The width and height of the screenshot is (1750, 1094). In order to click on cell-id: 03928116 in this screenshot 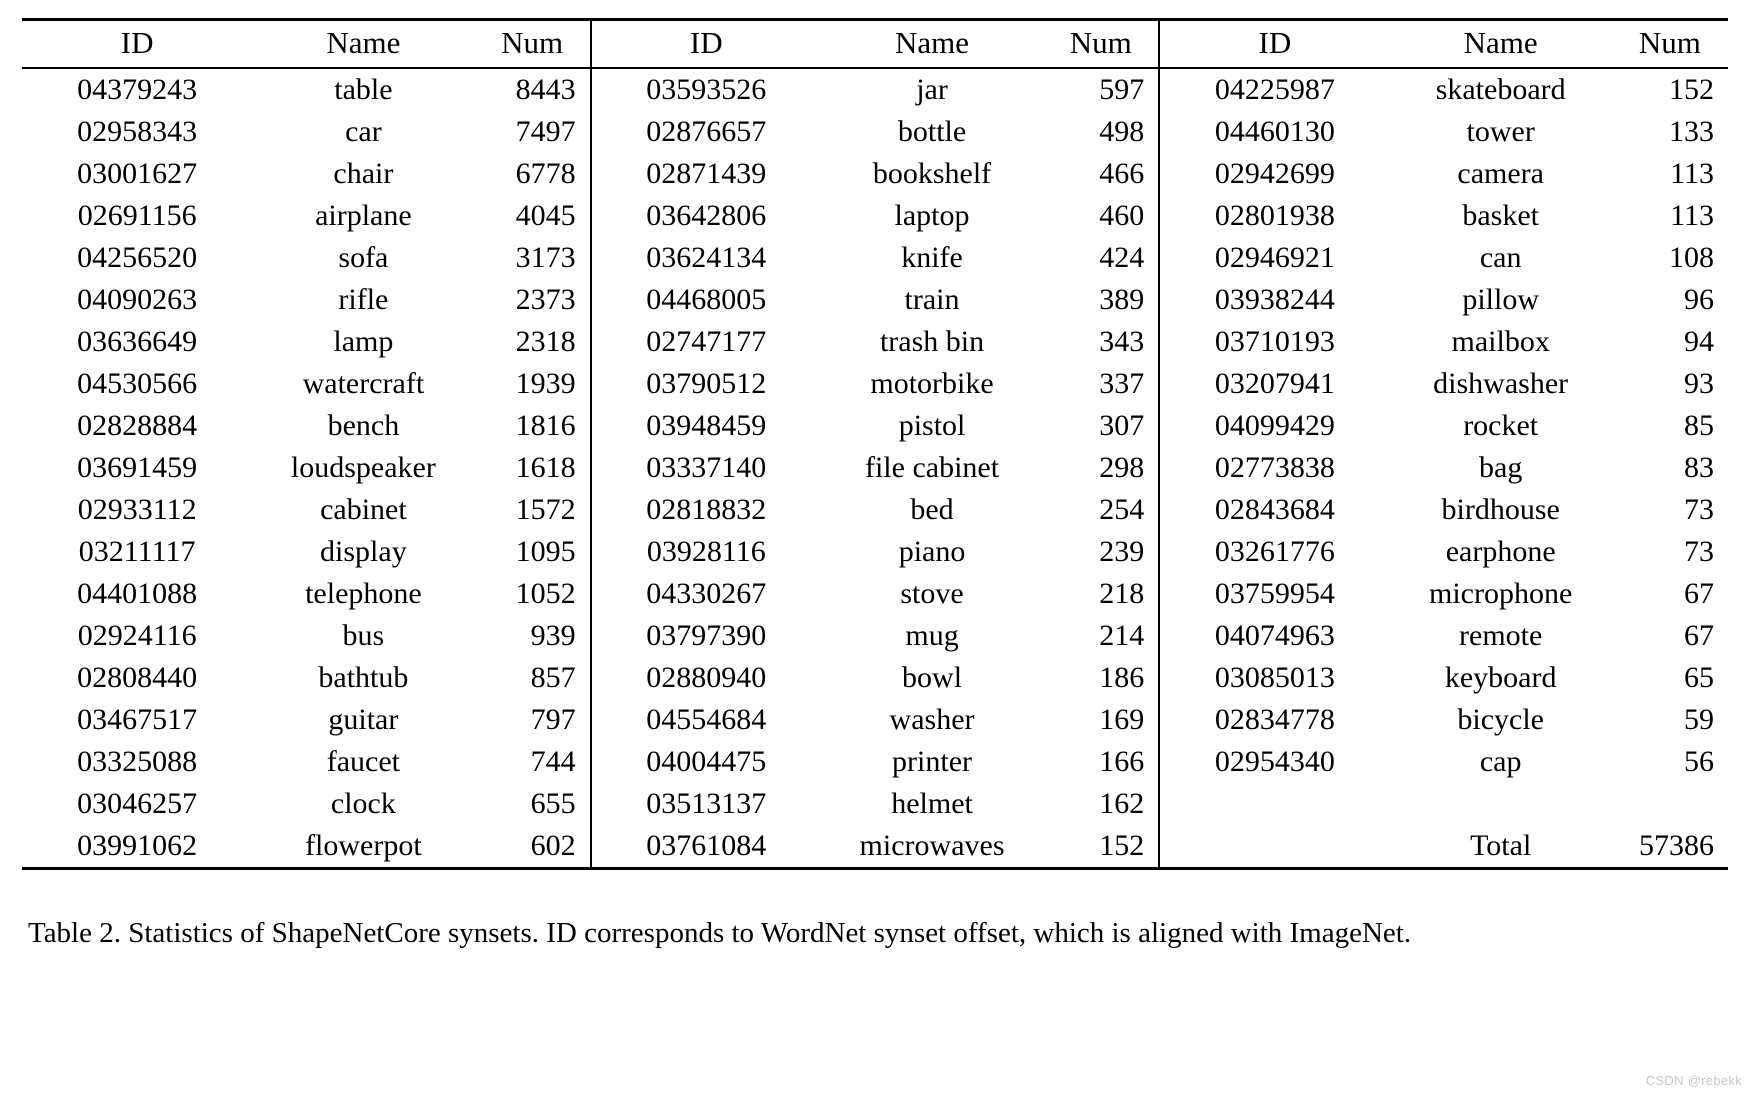, I will do `click(705, 552)`.